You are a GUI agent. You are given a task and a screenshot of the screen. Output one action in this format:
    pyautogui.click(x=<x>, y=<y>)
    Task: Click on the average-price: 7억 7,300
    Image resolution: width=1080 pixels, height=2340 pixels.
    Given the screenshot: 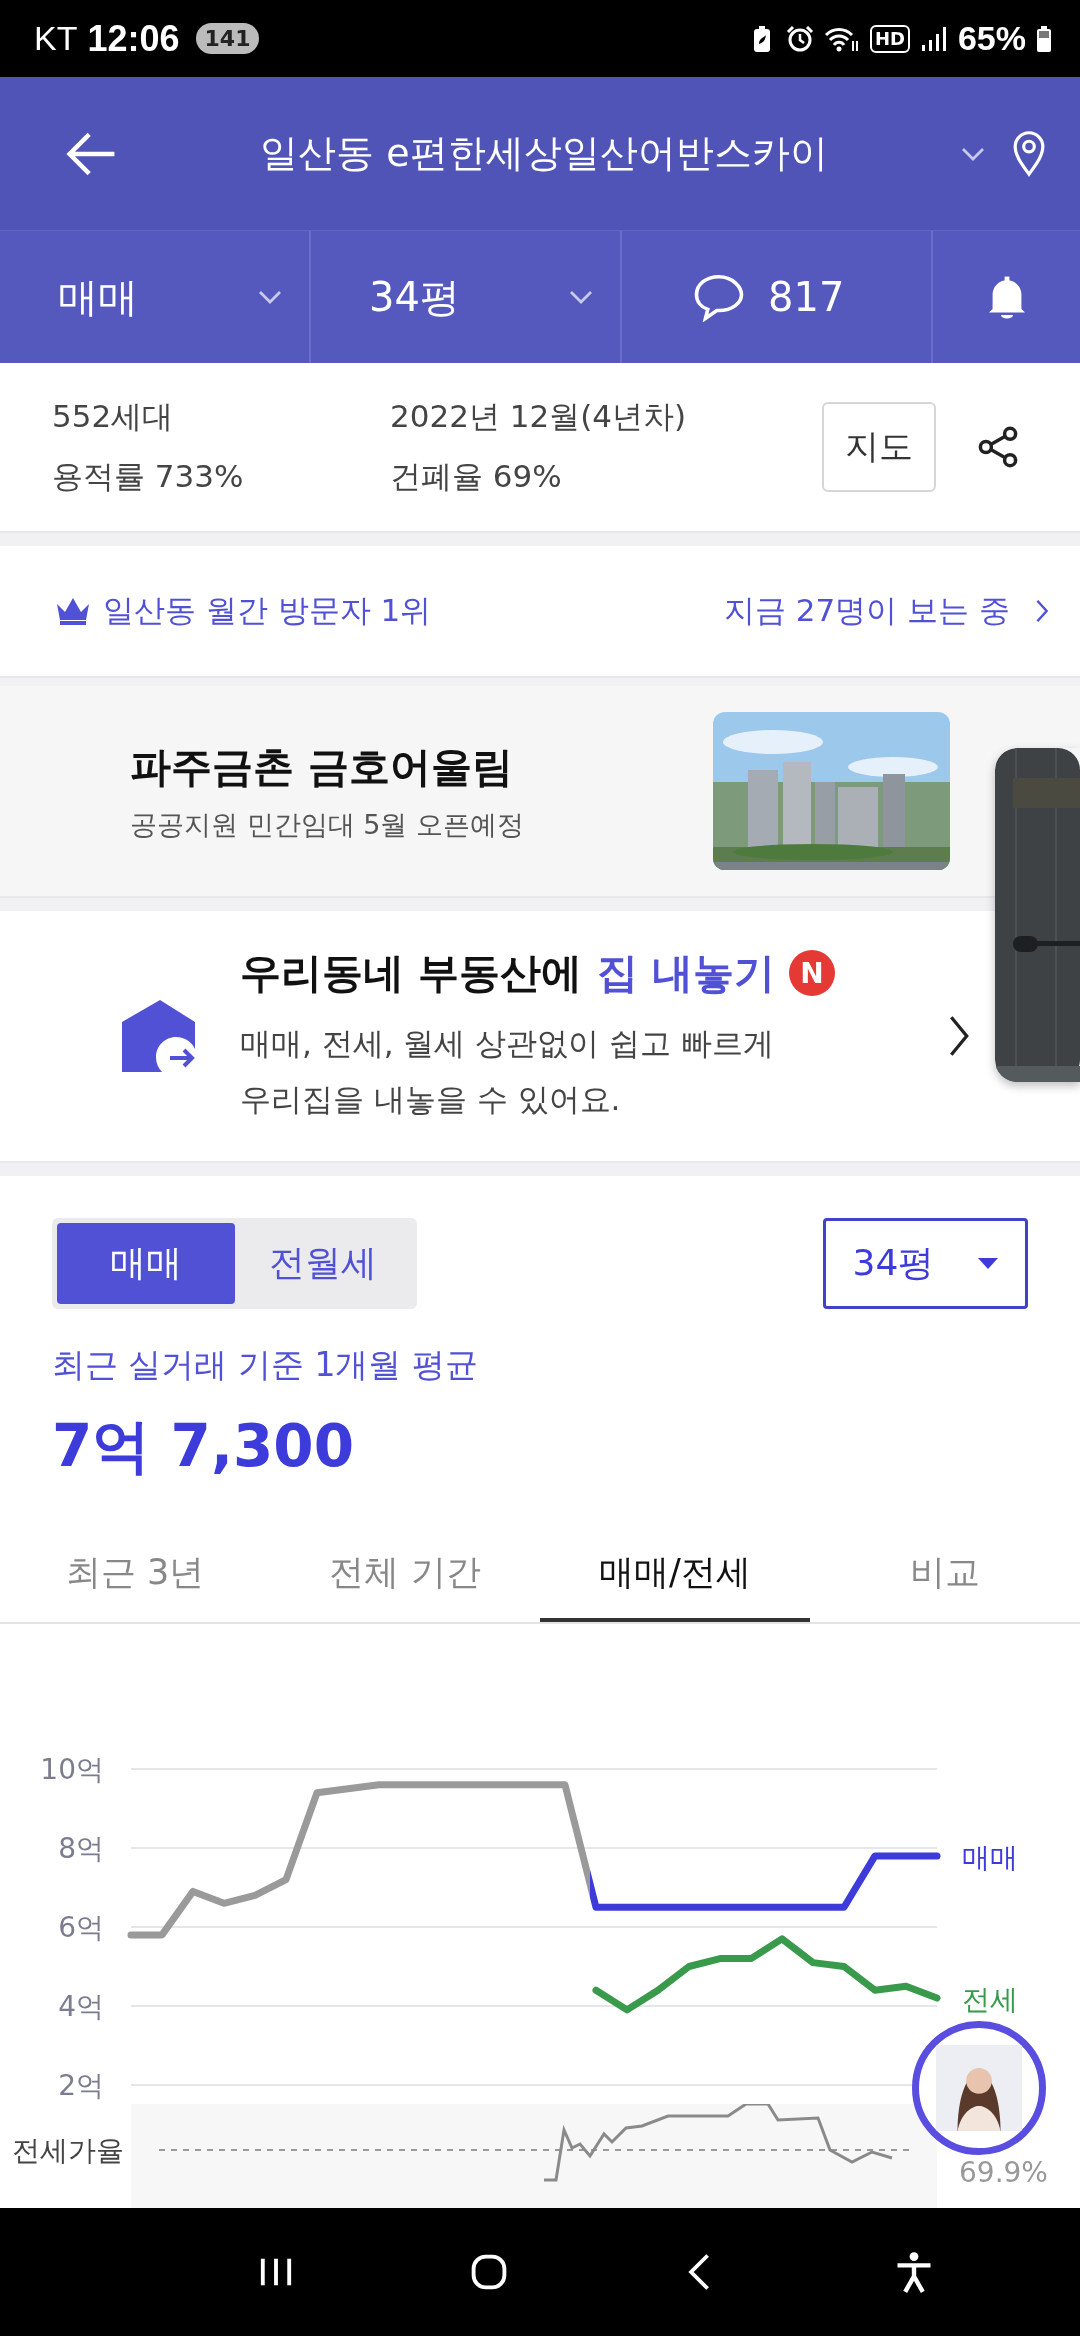 What is the action you would take?
    pyautogui.click(x=203, y=1446)
    